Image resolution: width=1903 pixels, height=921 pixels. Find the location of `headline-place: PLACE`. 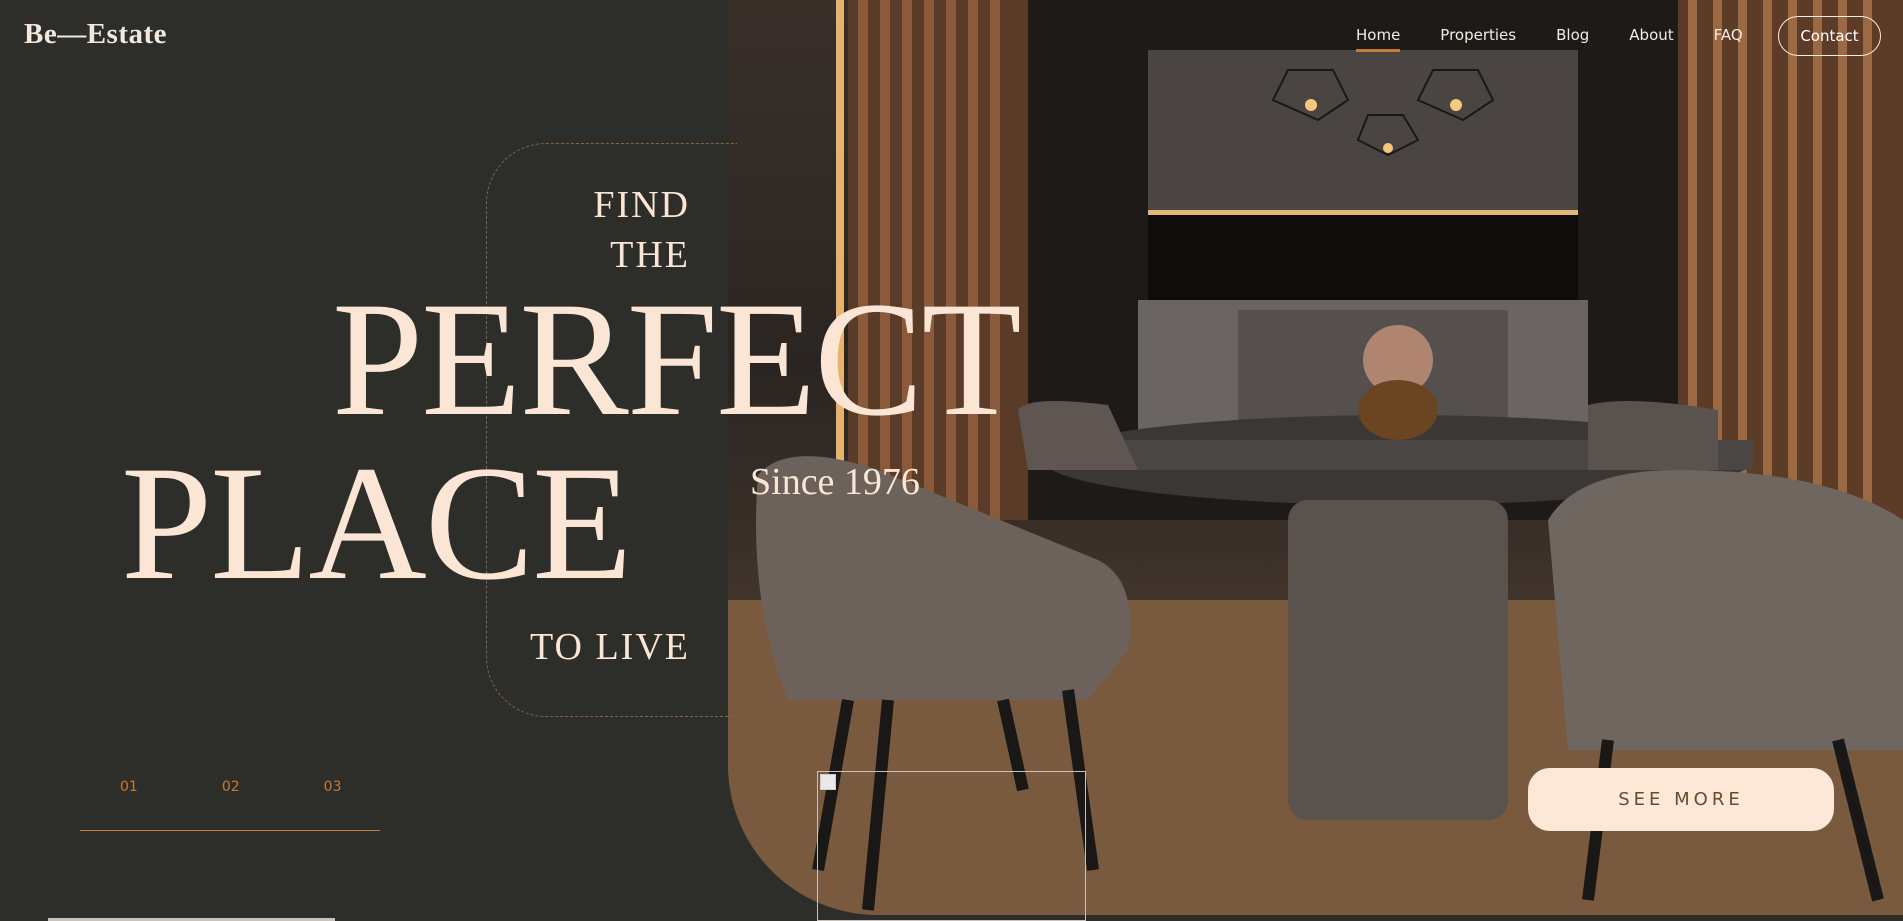

headline-place: PLACE is located at coordinates (376, 523).